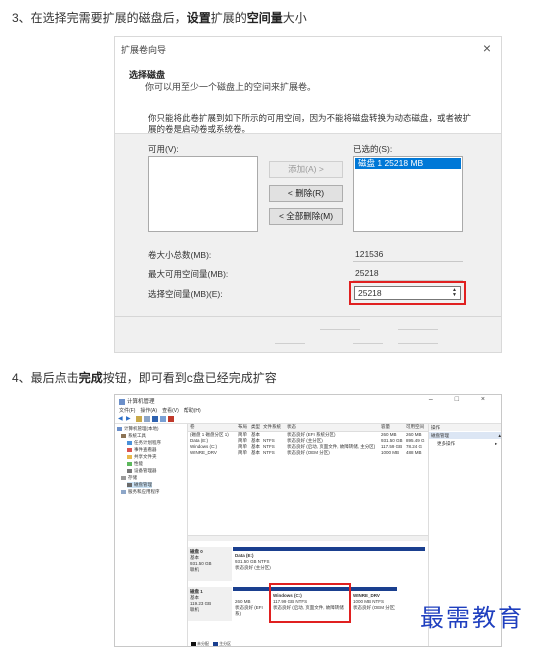  What do you see at coordinates (385, 427) in the screenshot?
I see `col-capacity: 容量` at bounding box center [385, 427].